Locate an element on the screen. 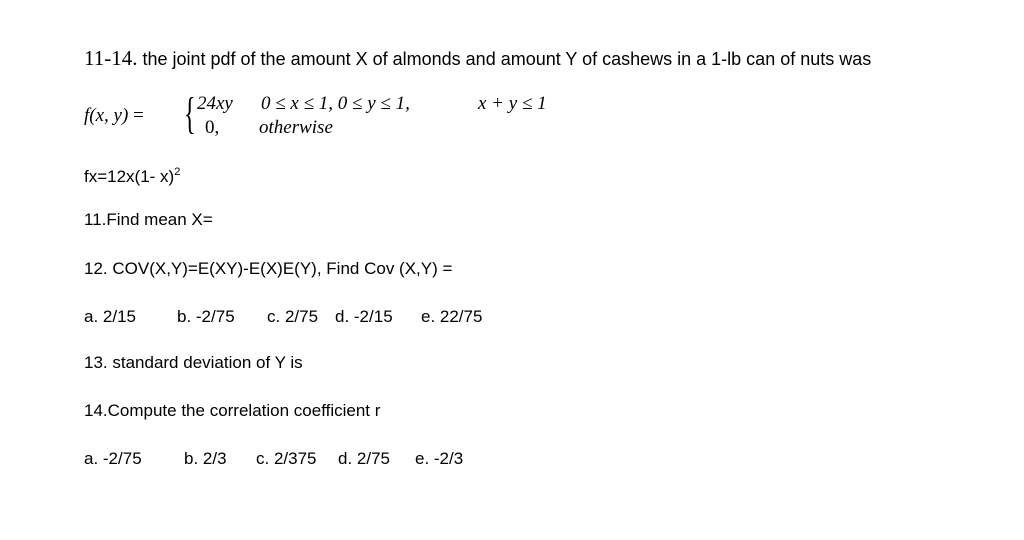 This screenshot has width=1024, height=540. question-14: 14.Compute the correlation coefficient r is located at coordinates (232, 410).